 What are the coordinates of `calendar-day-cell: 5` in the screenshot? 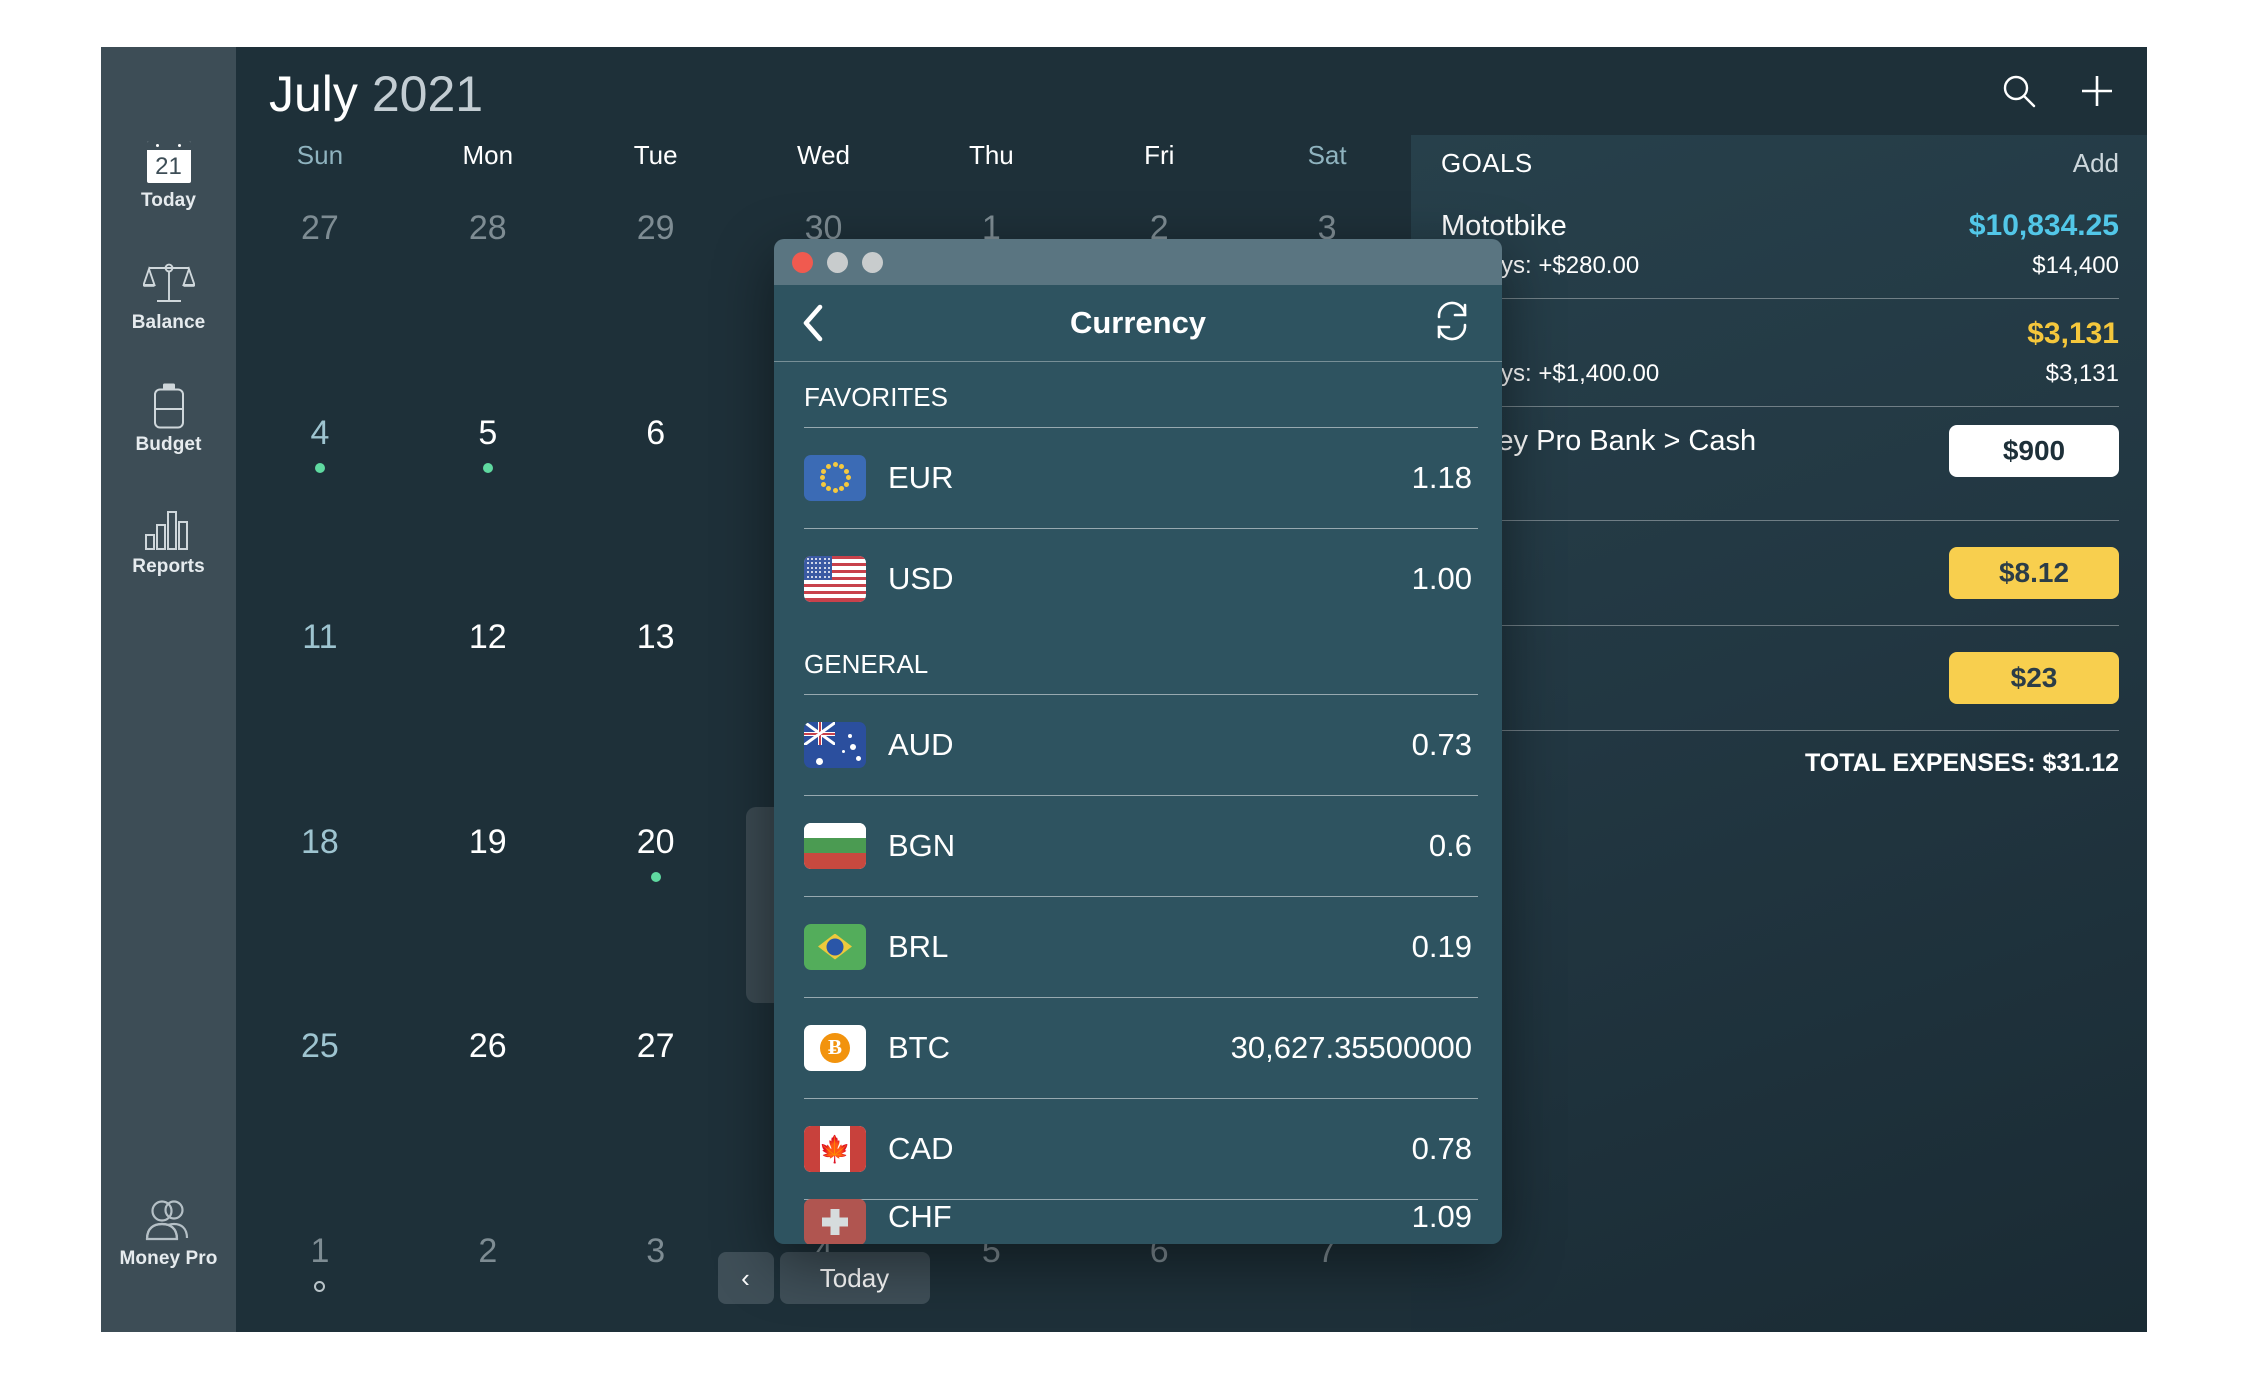 It's located at (488, 496).